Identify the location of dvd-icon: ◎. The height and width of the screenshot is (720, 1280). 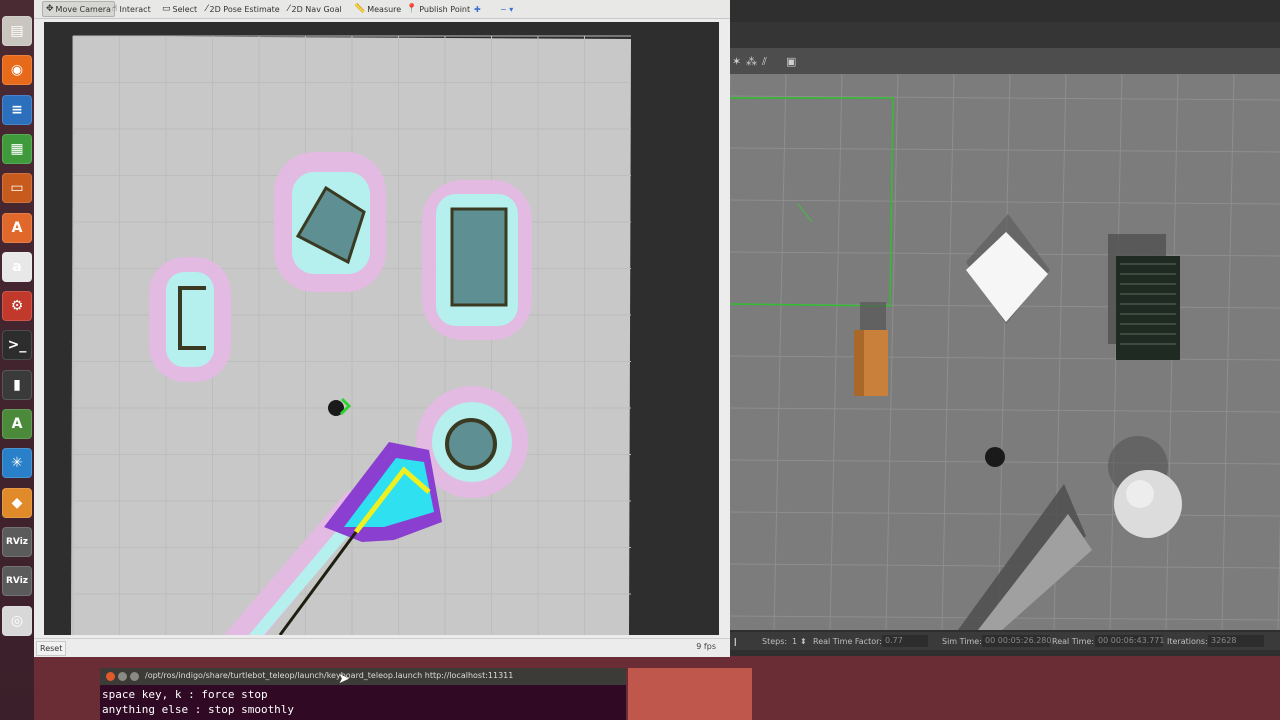
(17, 620).